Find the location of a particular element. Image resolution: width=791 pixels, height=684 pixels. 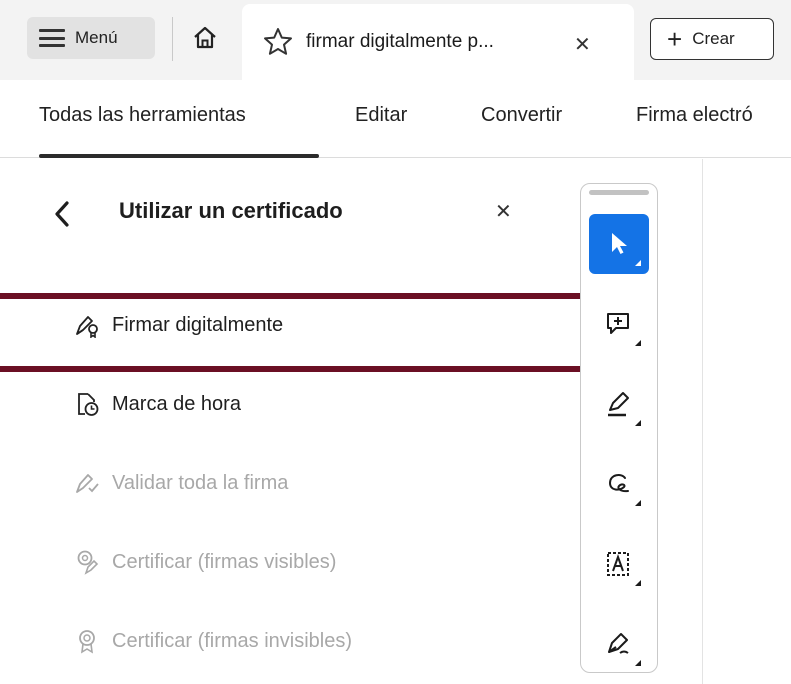

close-panel-icon: ✕ is located at coordinates (503, 211).